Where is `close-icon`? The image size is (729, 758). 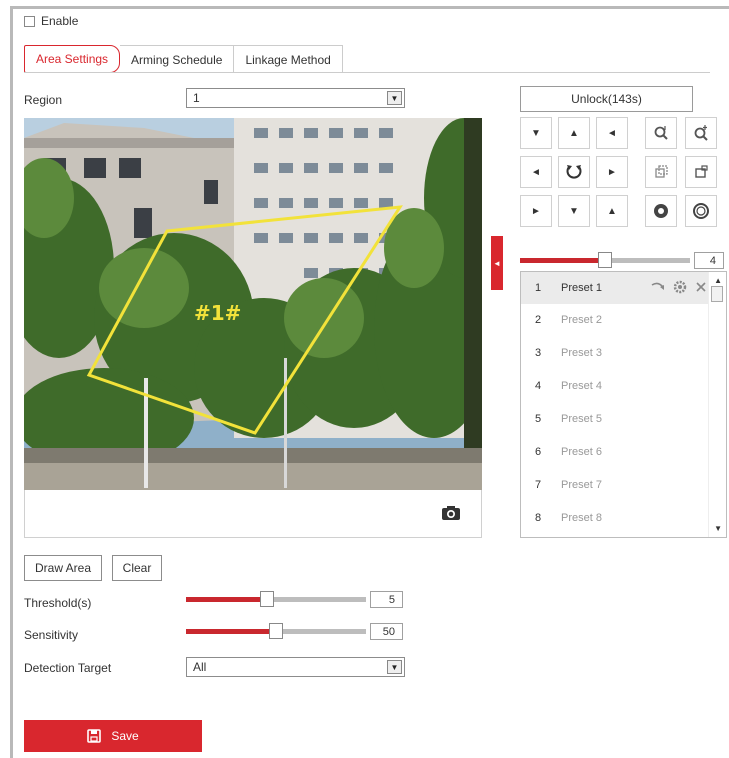 close-icon is located at coordinates (701, 287).